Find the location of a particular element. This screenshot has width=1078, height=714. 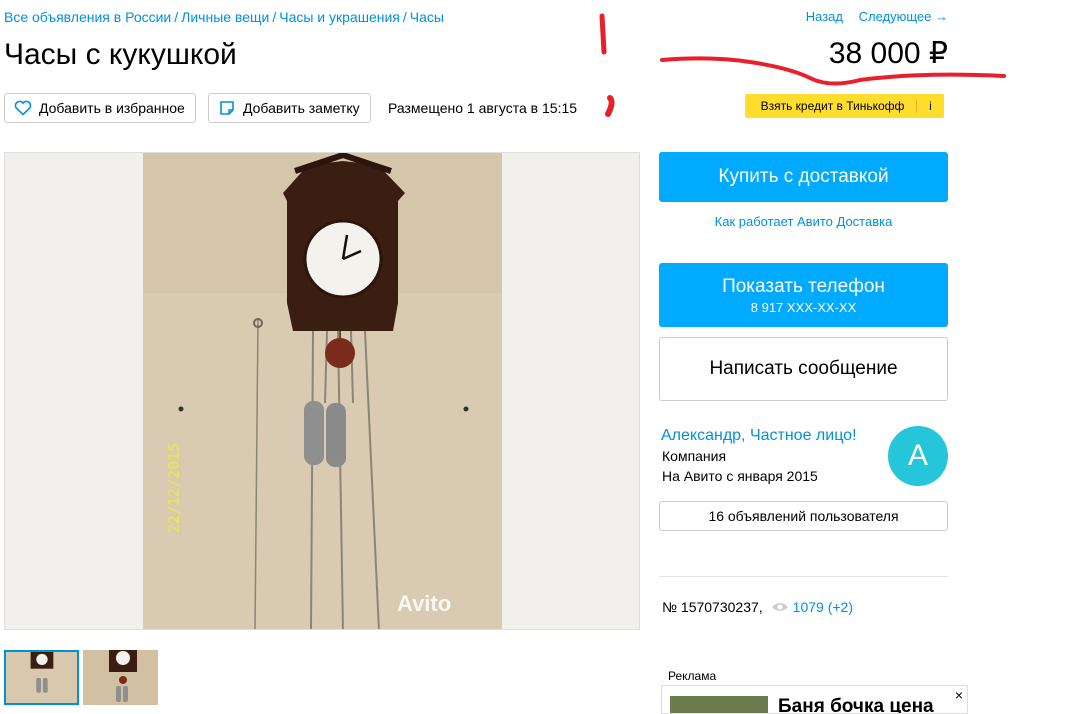

view-count: 1079 (+2) is located at coordinates (822, 607).